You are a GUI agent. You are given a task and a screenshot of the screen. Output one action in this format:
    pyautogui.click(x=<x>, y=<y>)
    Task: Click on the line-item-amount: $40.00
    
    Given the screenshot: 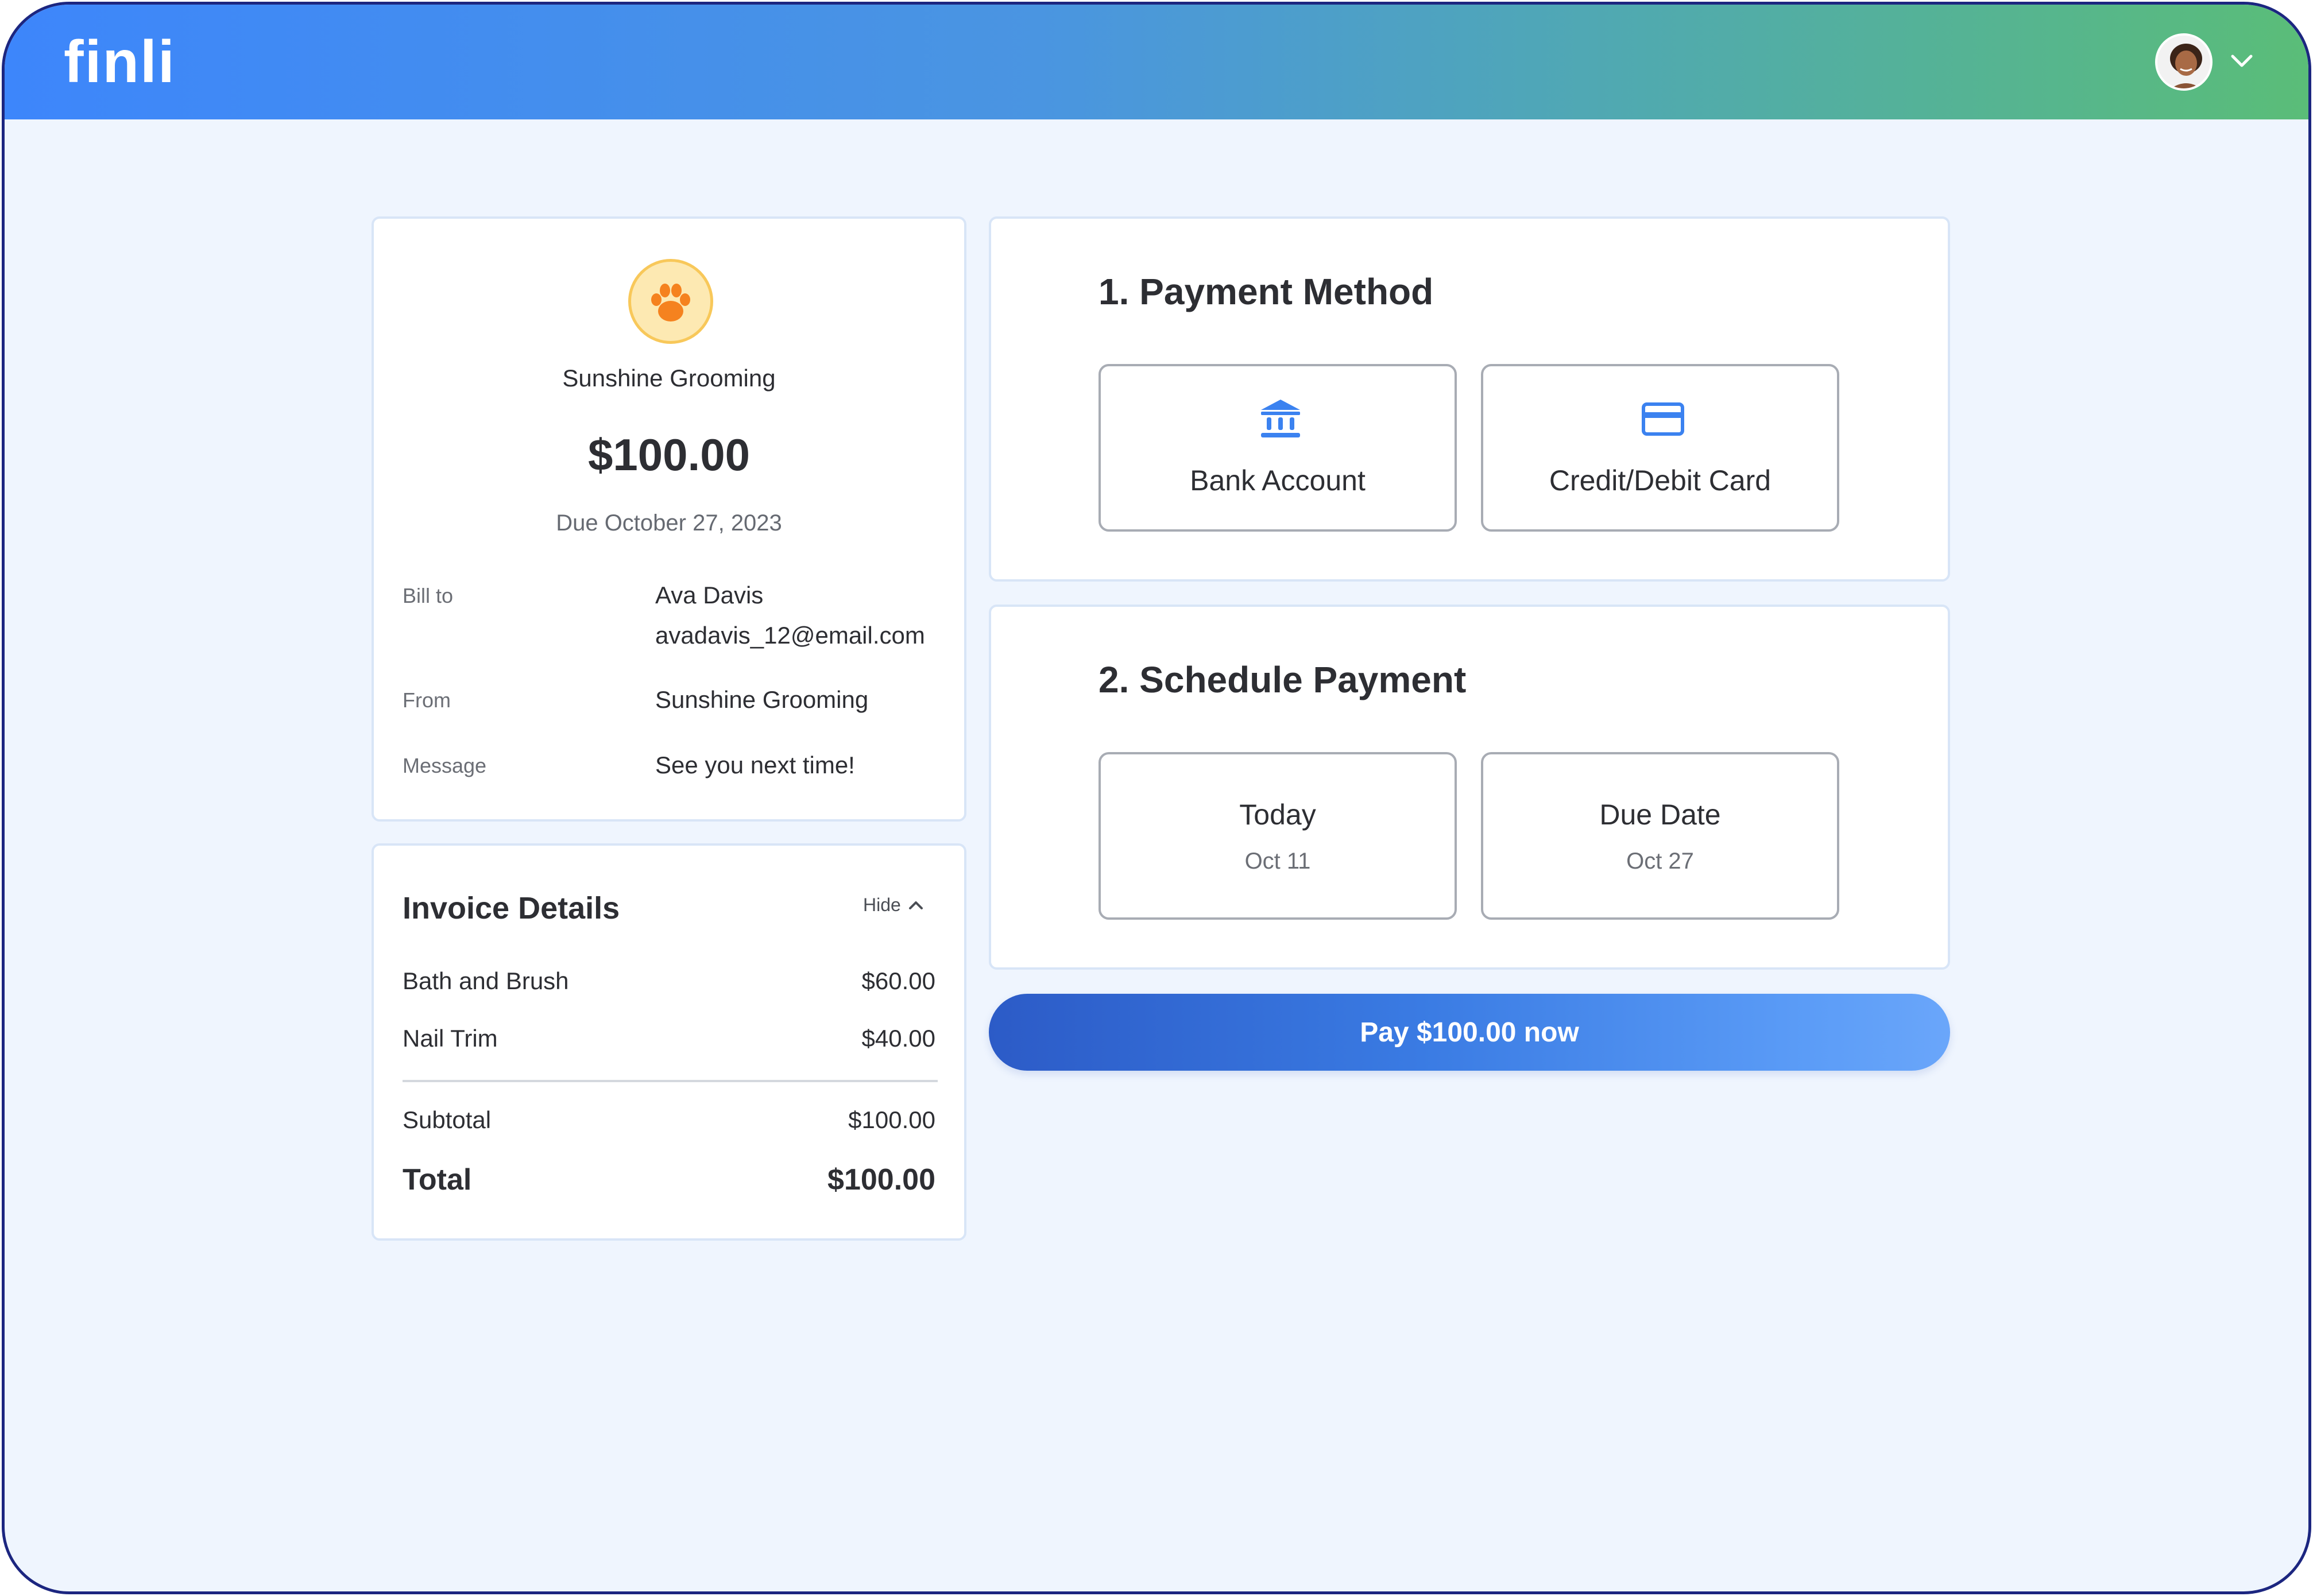 What is the action you would take?
    pyautogui.click(x=898, y=1038)
    